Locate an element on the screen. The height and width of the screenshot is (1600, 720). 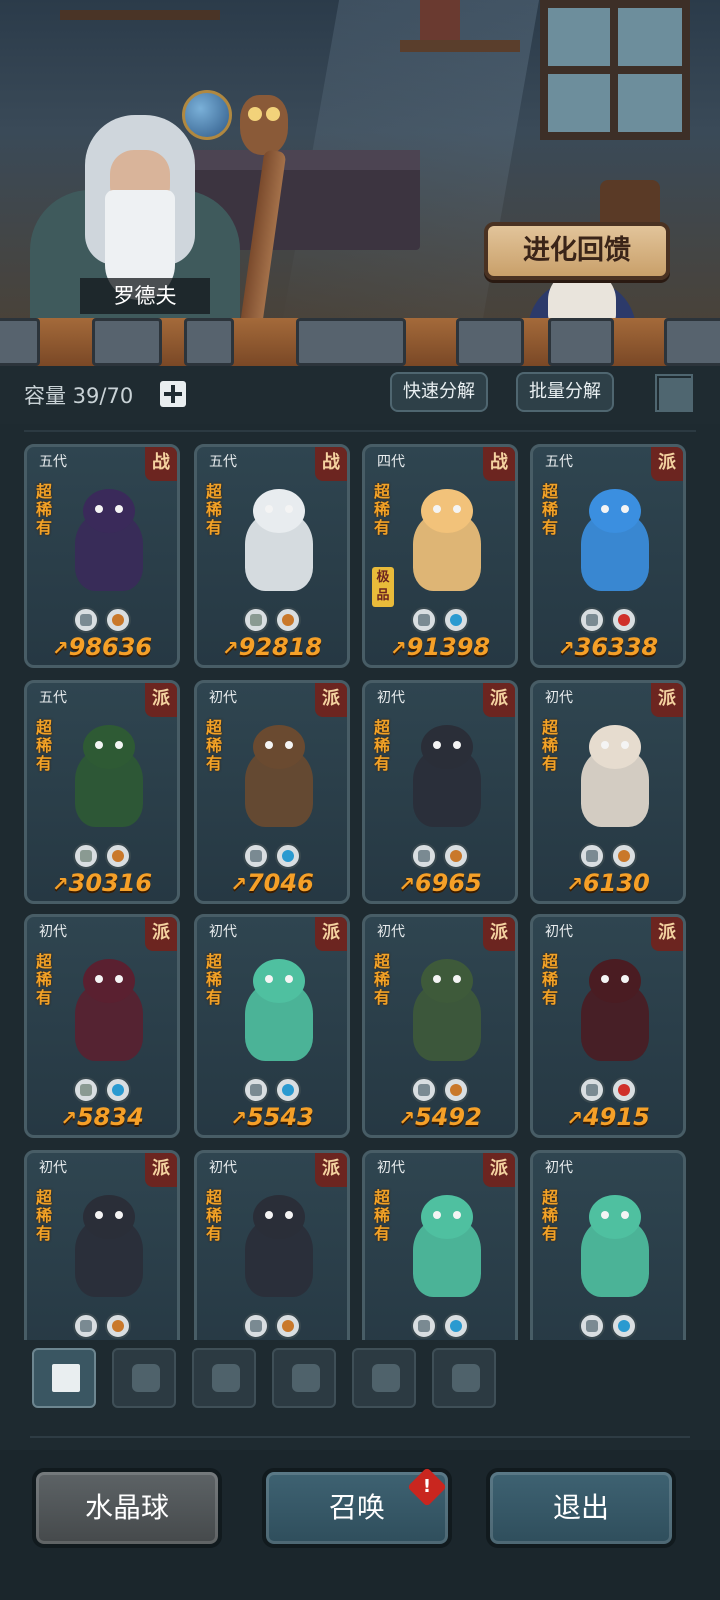
spirit-icon is located at coordinates (386, 1378).